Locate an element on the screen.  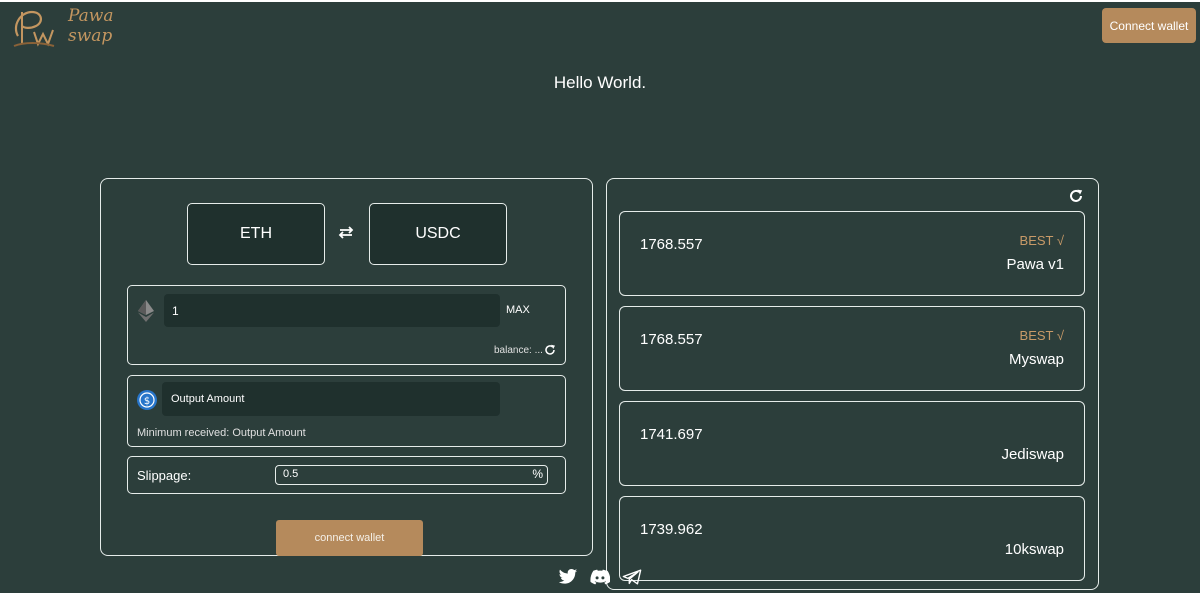
quote-price: 1741.697 is located at coordinates (671, 434).